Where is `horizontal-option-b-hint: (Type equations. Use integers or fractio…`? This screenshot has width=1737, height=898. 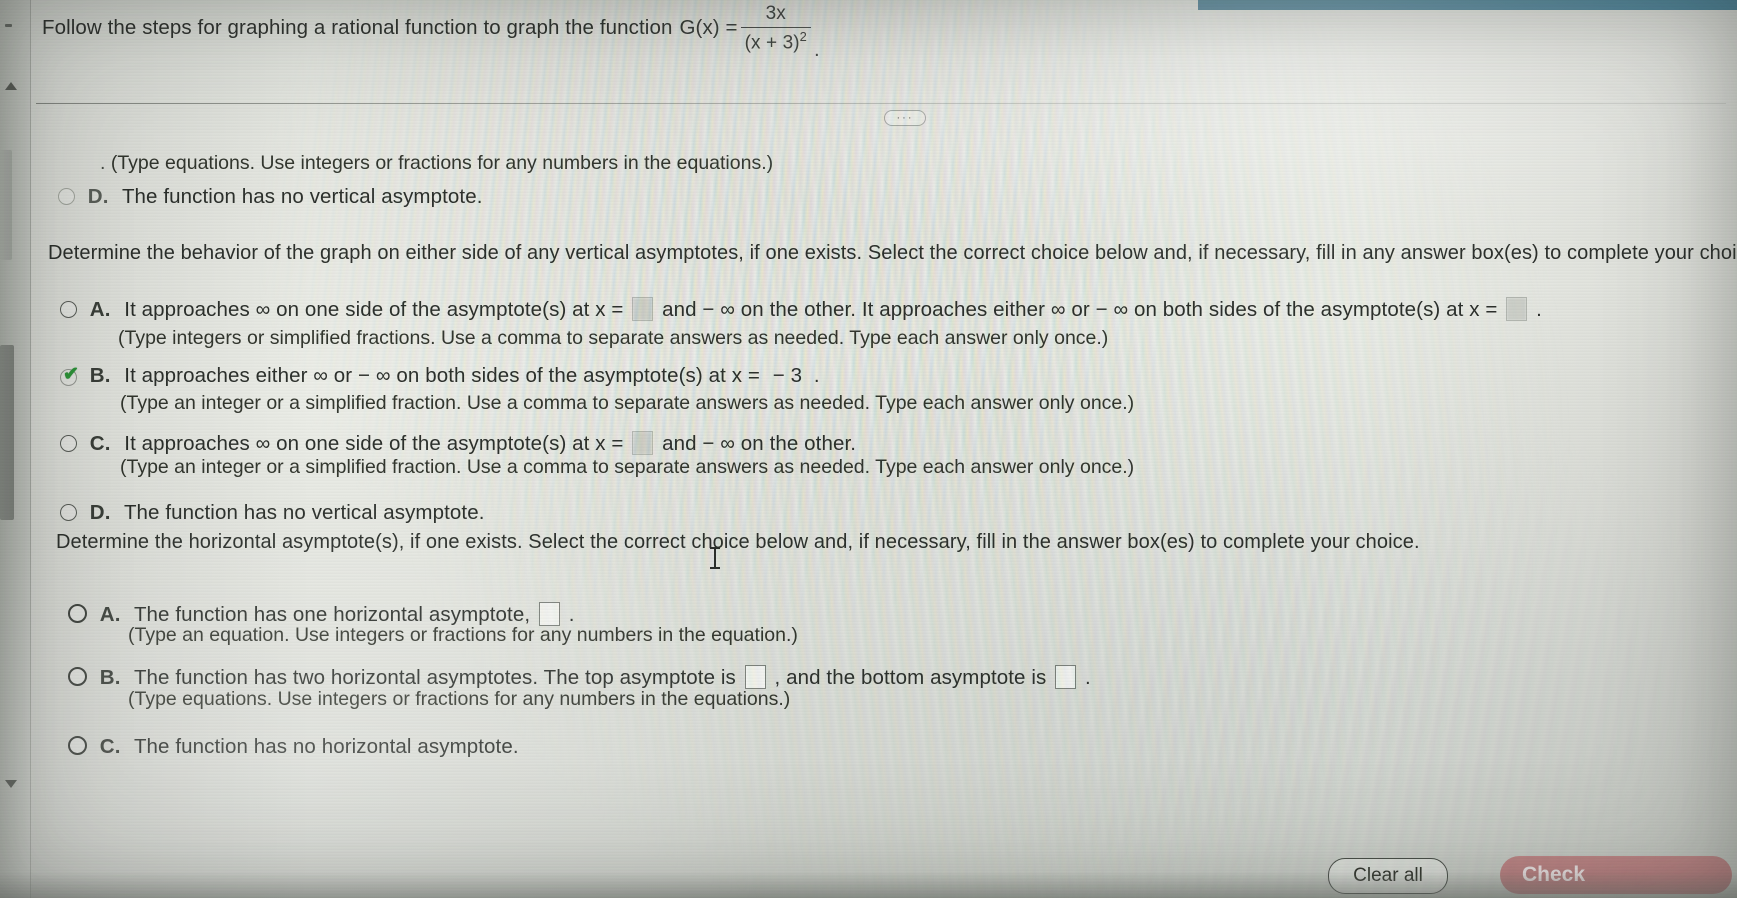
horizontal-option-b-hint: (Type equations. Use integers or fractio… is located at coordinates (459, 699).